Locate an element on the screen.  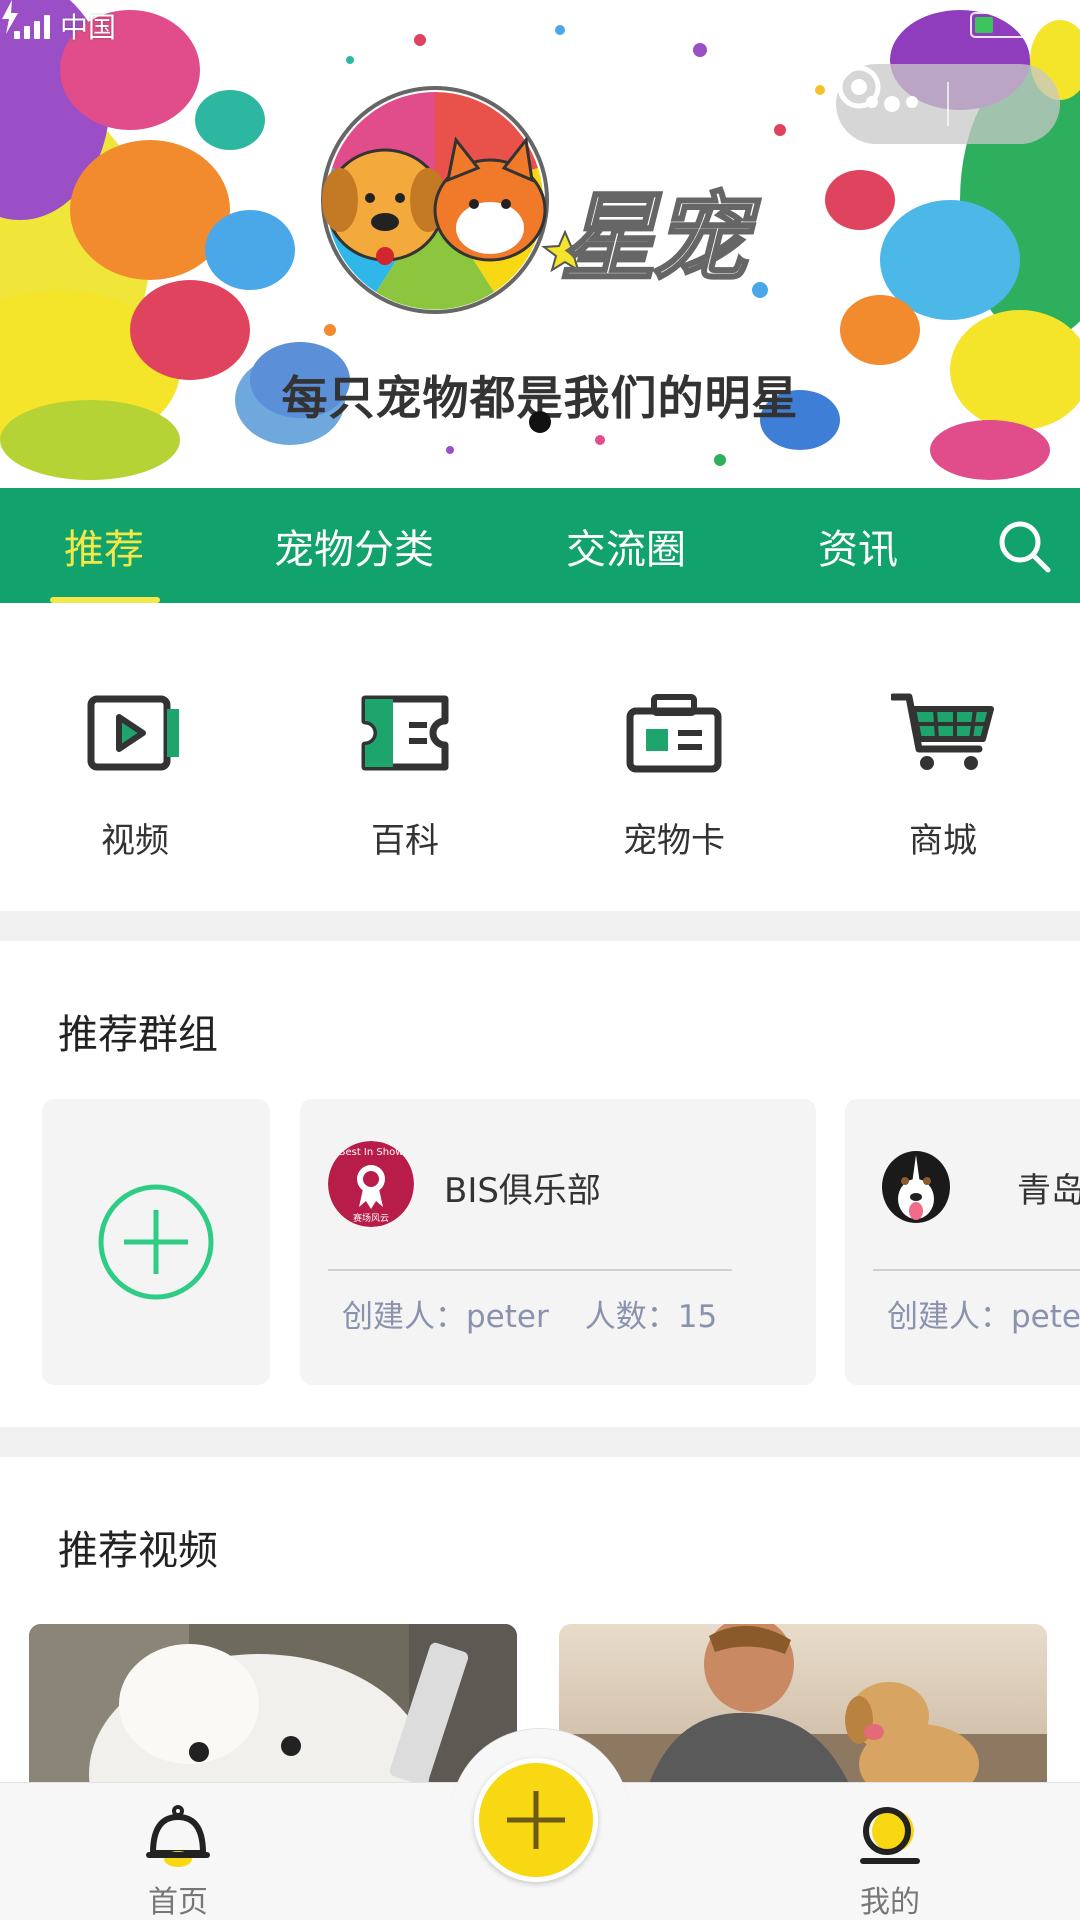
category-nav: 推荐 宠物分类 交流圈 资讯 is located at coordinates (540, 545).